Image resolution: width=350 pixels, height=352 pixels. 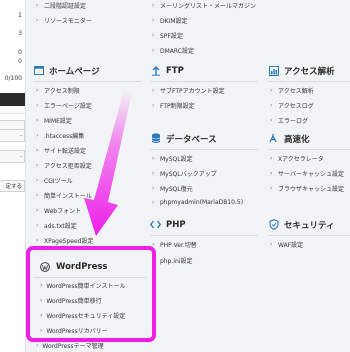 I want to click on left-button: 定する, so click(x=12, y=186).